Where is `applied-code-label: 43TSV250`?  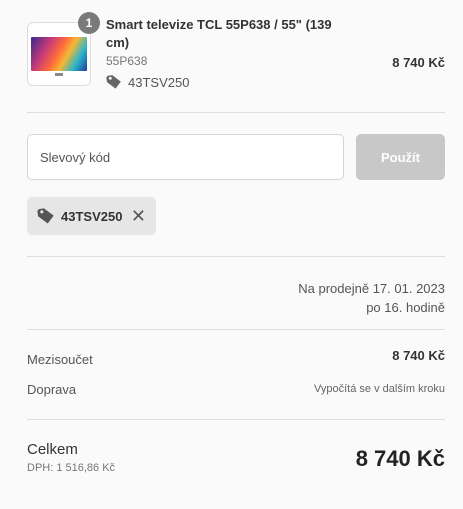 applied-code-label: 43TSV250 is located at coordinates (92, 216).